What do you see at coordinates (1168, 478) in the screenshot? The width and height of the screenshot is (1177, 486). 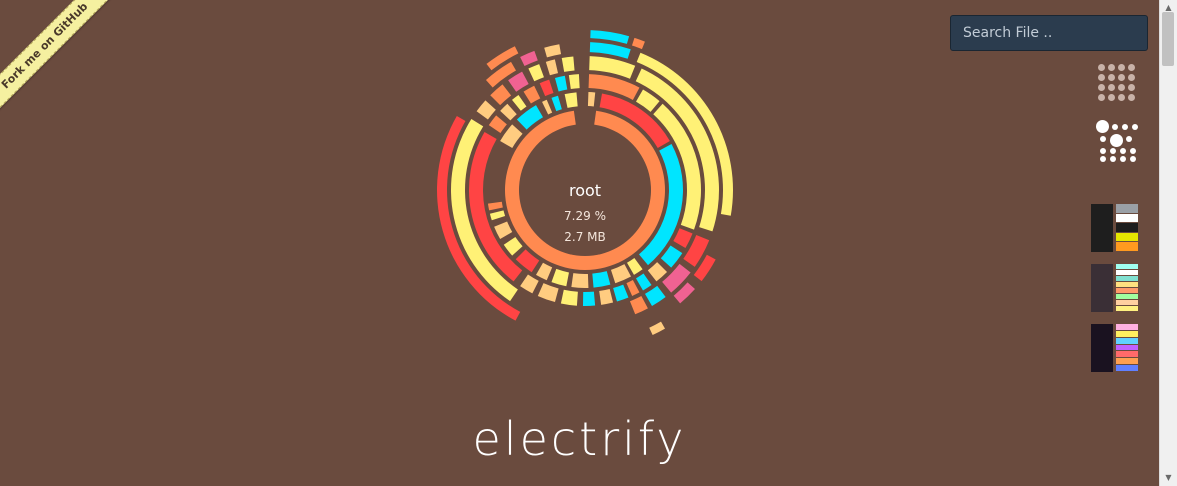 I see `scroll-down-arrow-icon: ▼` at bounding box center [1168, 478].